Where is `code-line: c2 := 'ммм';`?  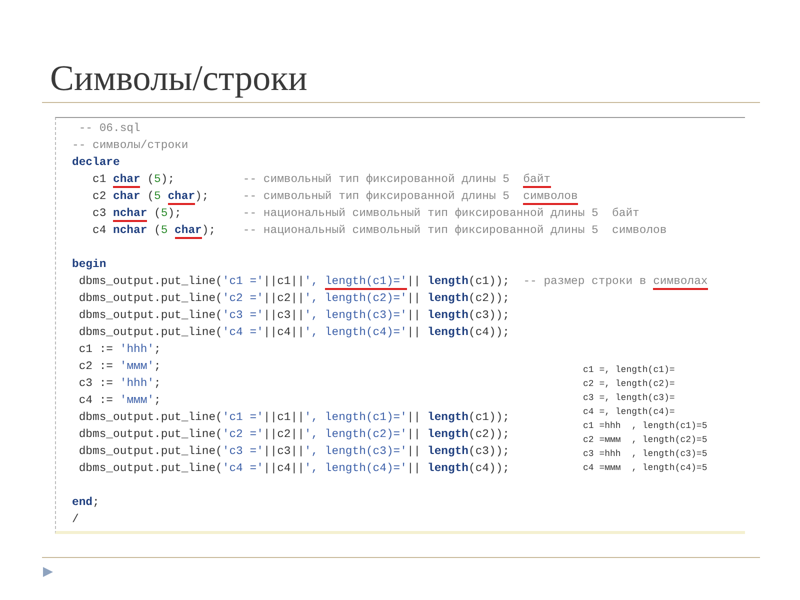
code-line: c2 := 'ммм'; is located at coordinates (119, 367).